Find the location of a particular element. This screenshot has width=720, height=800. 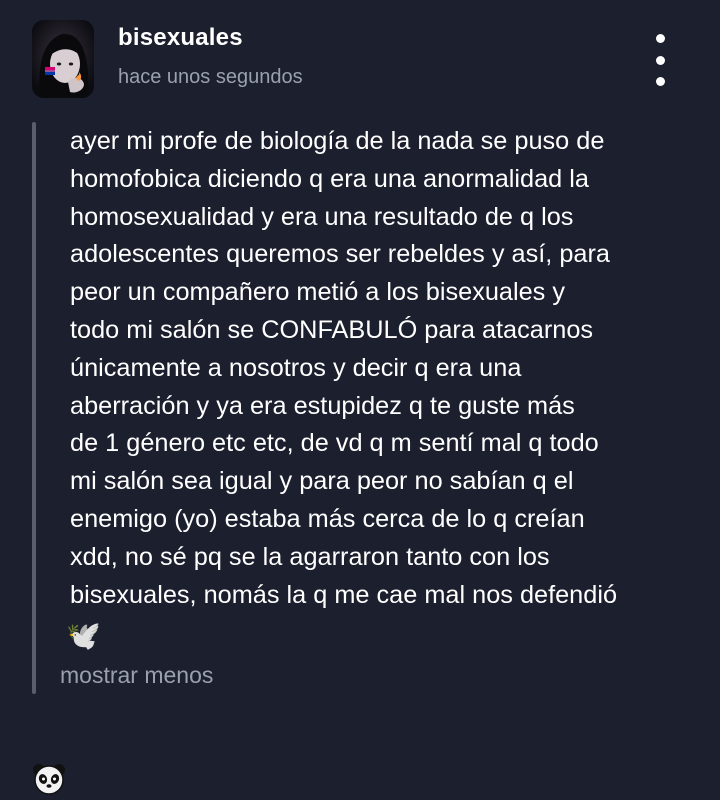

panda-icon is located at coordinates (49, 779).